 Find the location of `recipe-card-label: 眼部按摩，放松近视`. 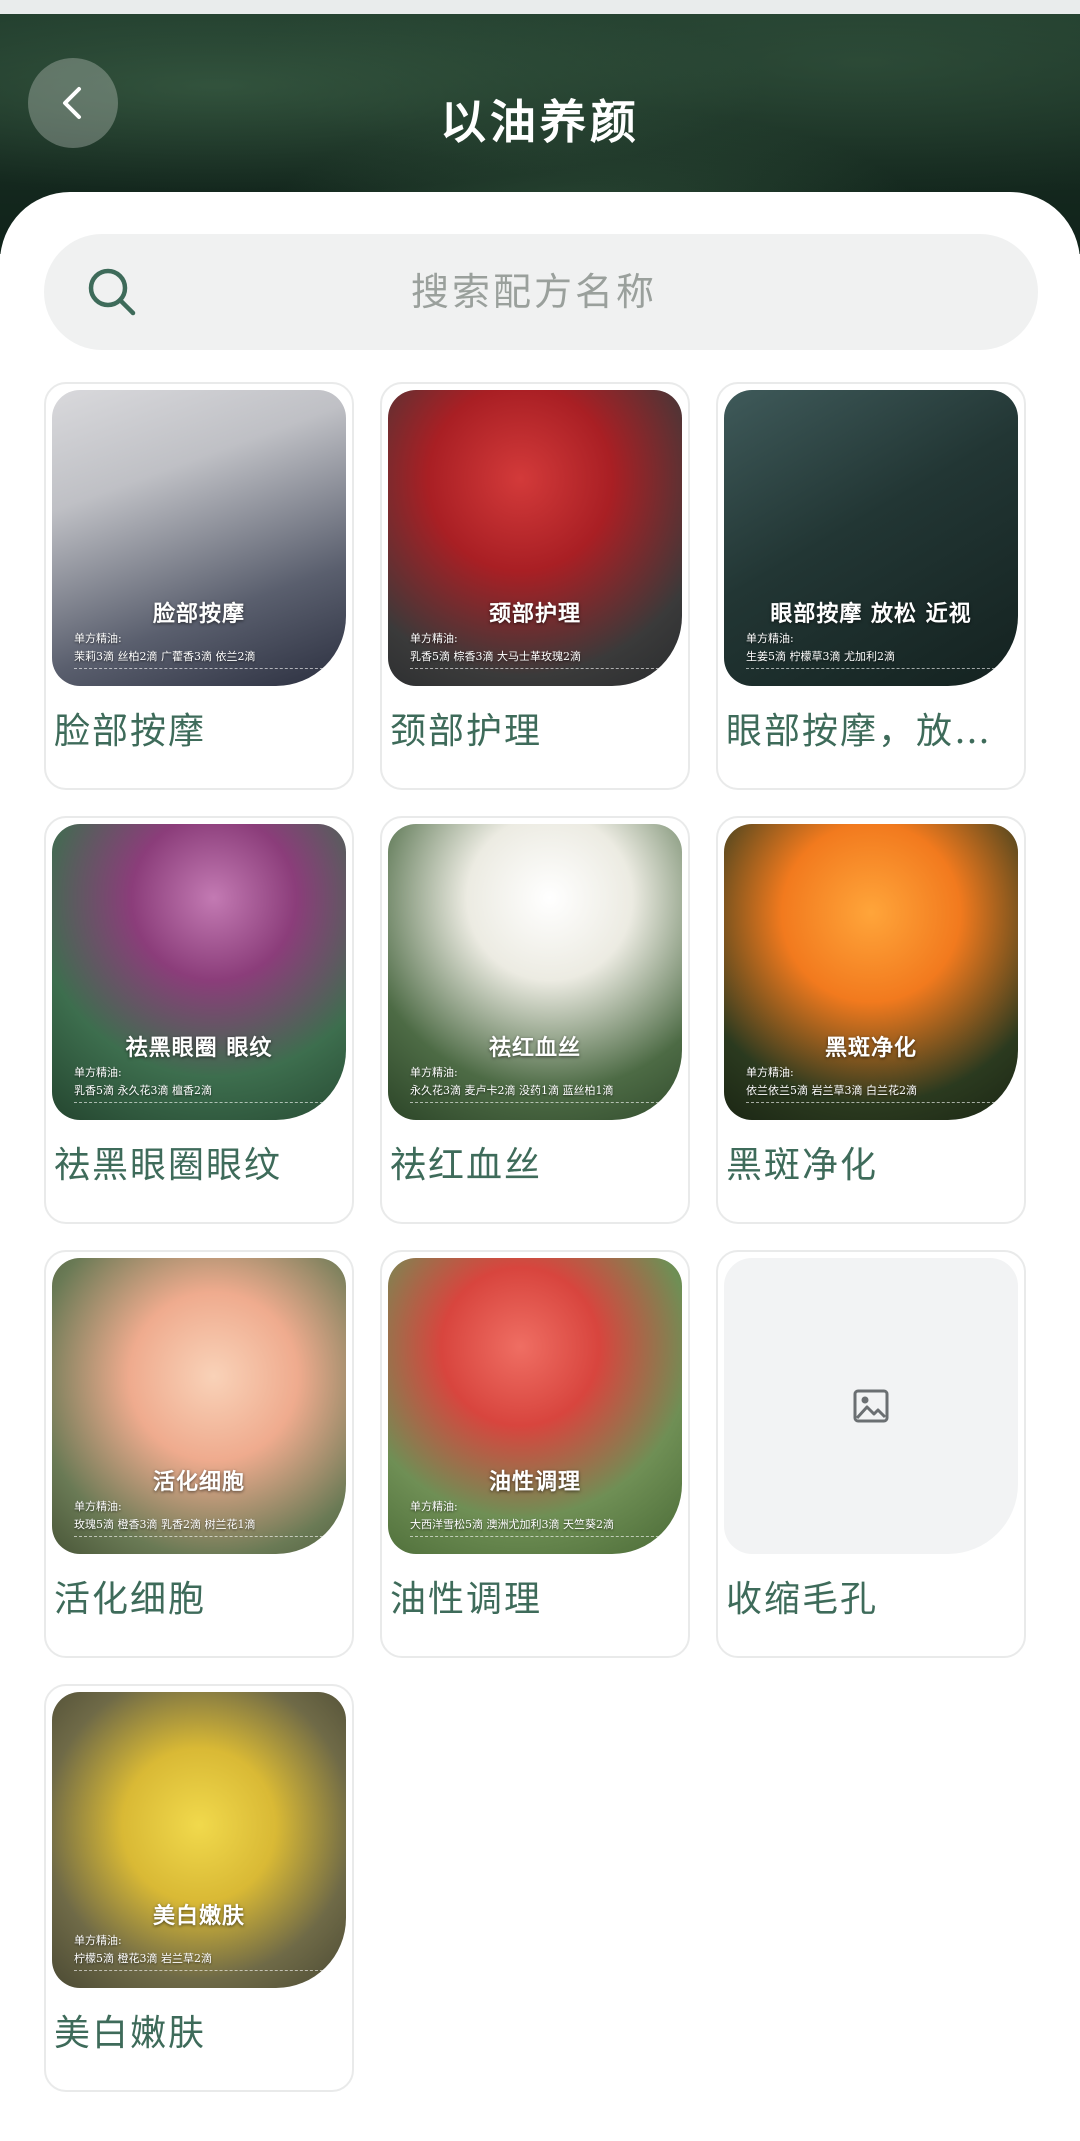

recipe-card-label: 眼部按摩，放松近视 is located at coordinates (871, 731).